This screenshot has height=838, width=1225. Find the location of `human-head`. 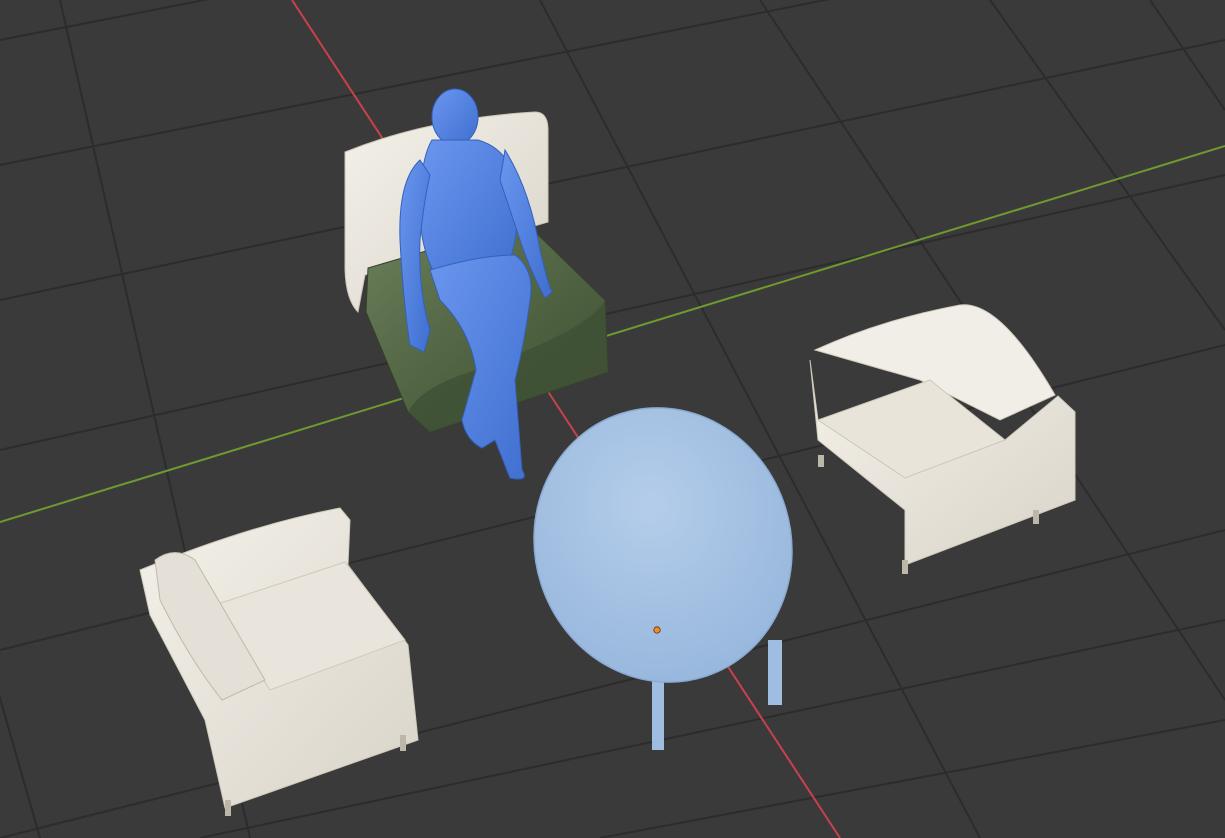

human-head is located at coordinates (455, 117).